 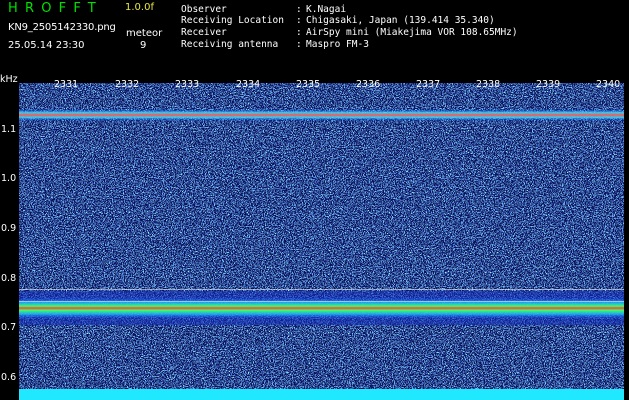 I want to click on y-tick-label: 1.0, so click(x=9, y=178).